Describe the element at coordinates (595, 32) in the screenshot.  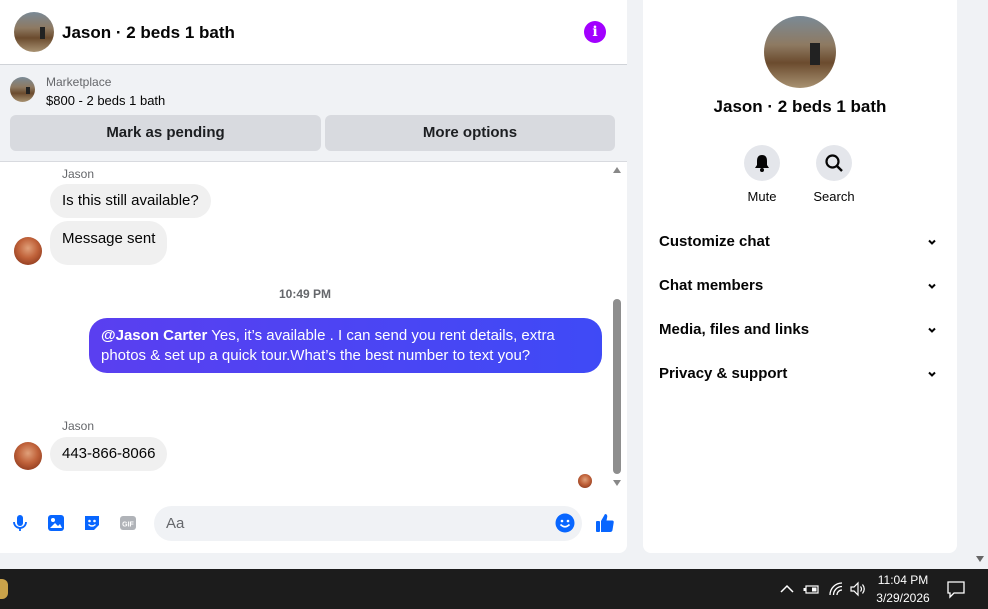
I see `info-icon: i` at that location.